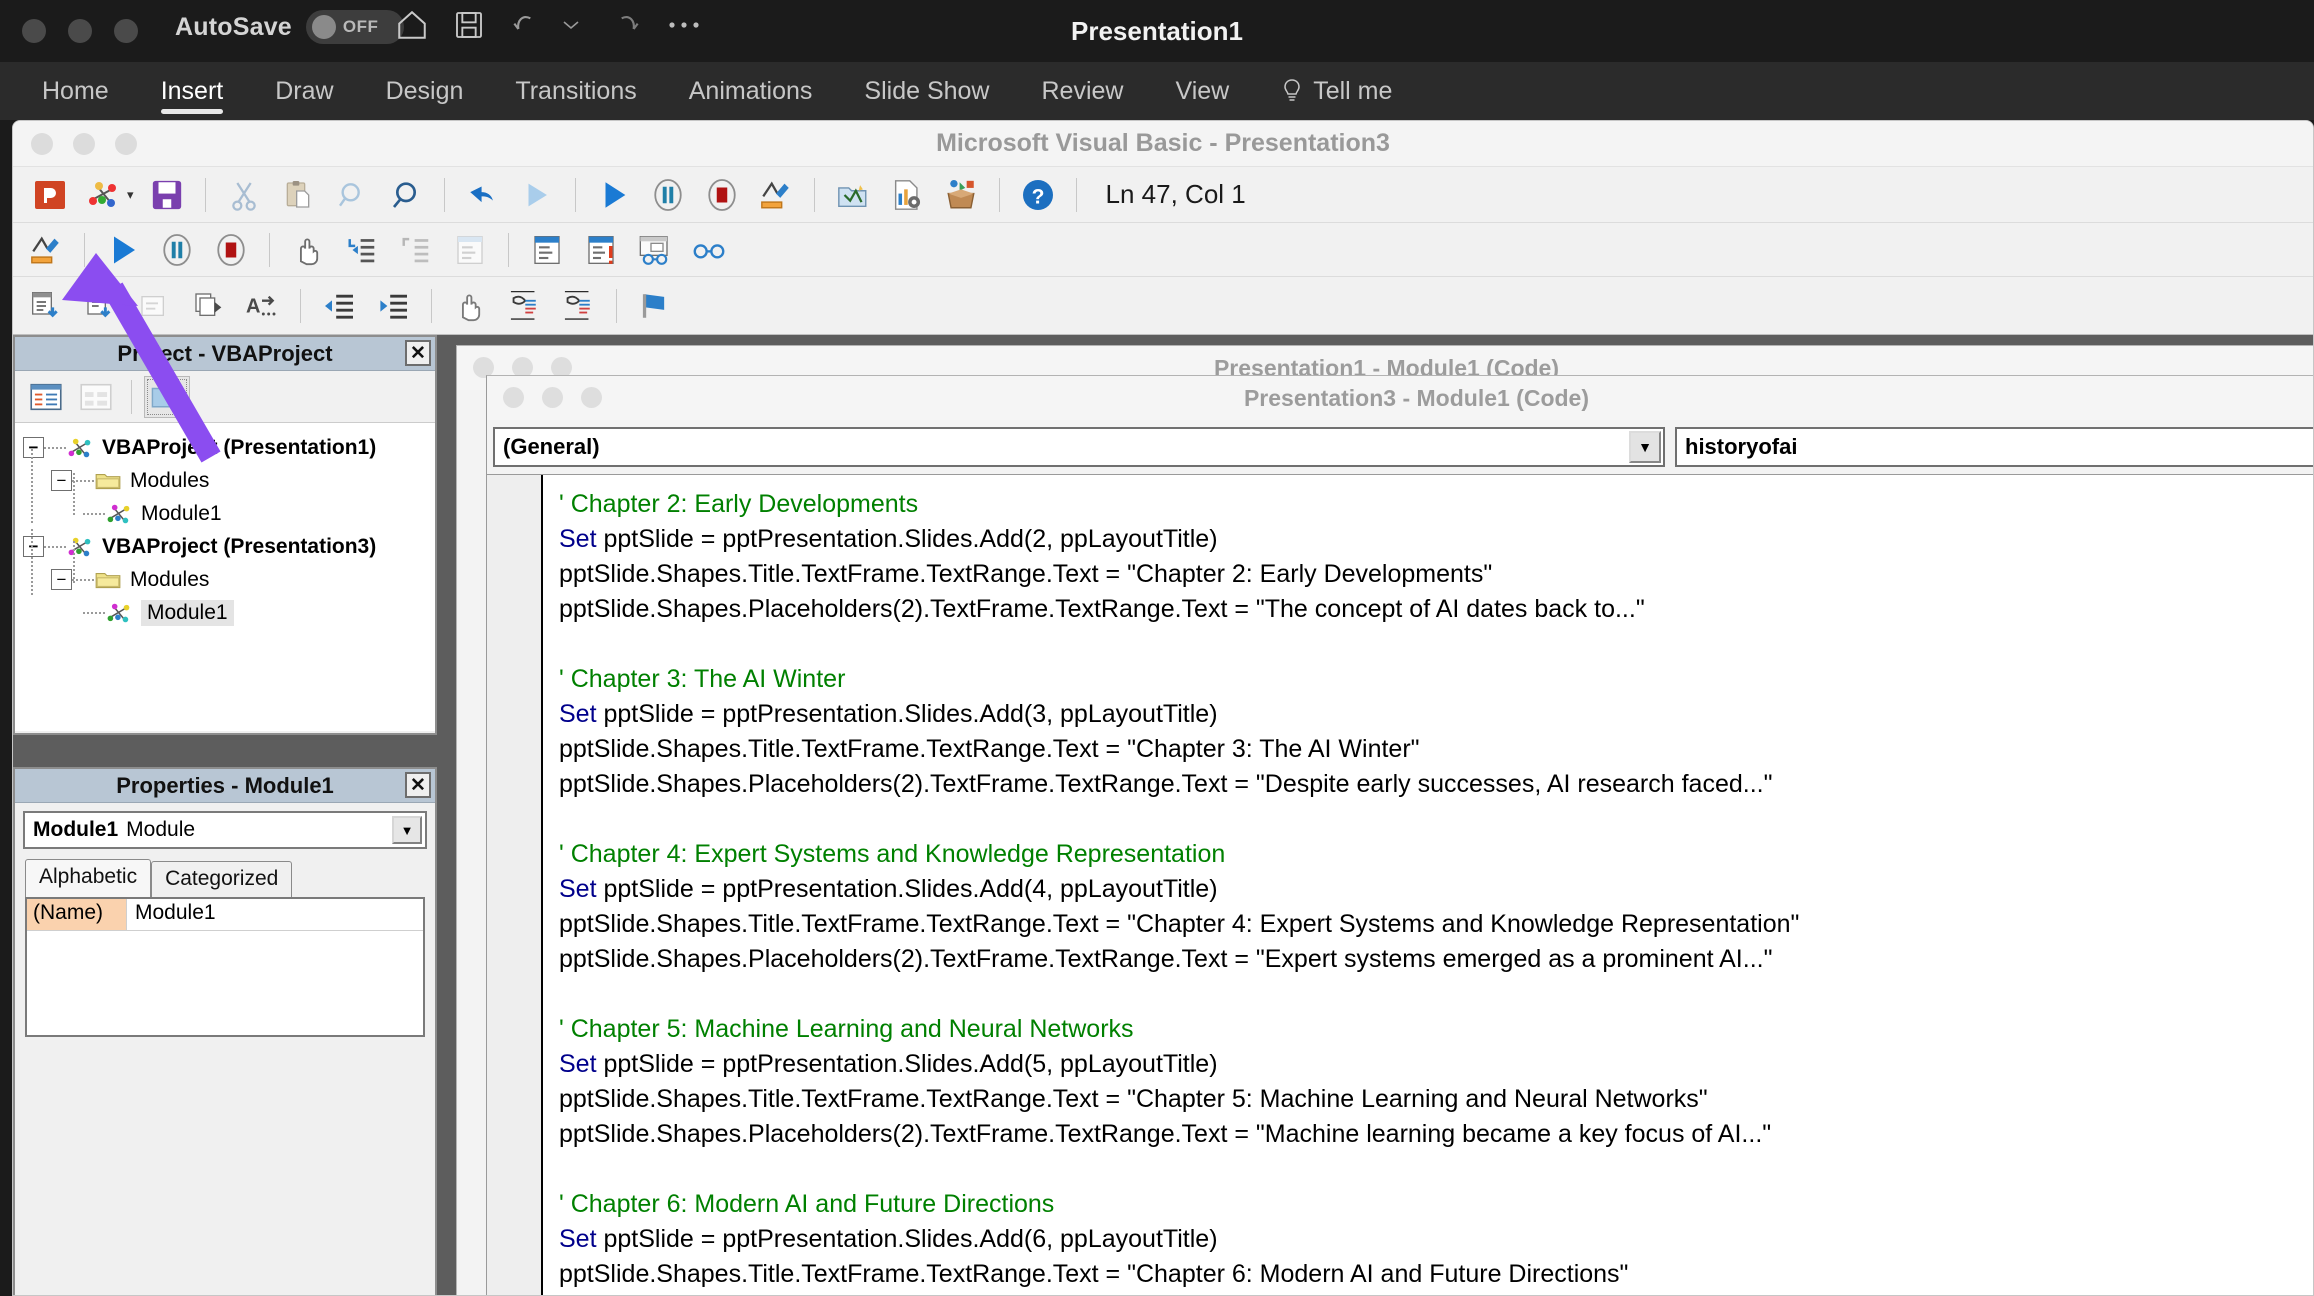 The image size is (2314, 1296). I want to click on tab-alphabetic: Alphabetic, so click(88, 878).